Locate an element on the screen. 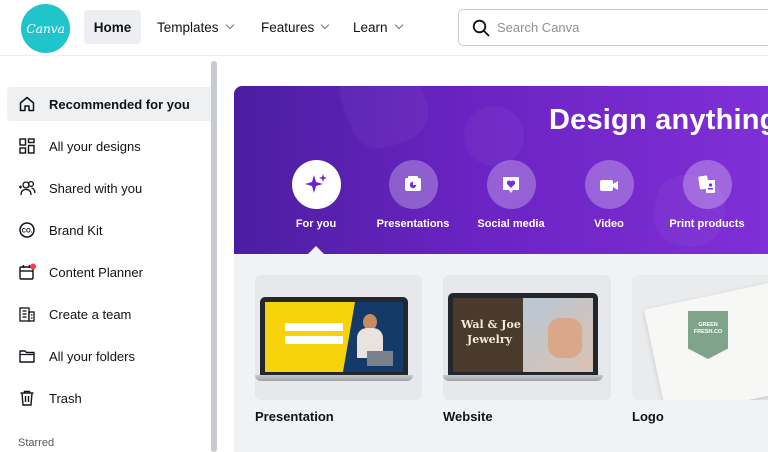  nav-learn: Learn is located at coordinates (378, 27).